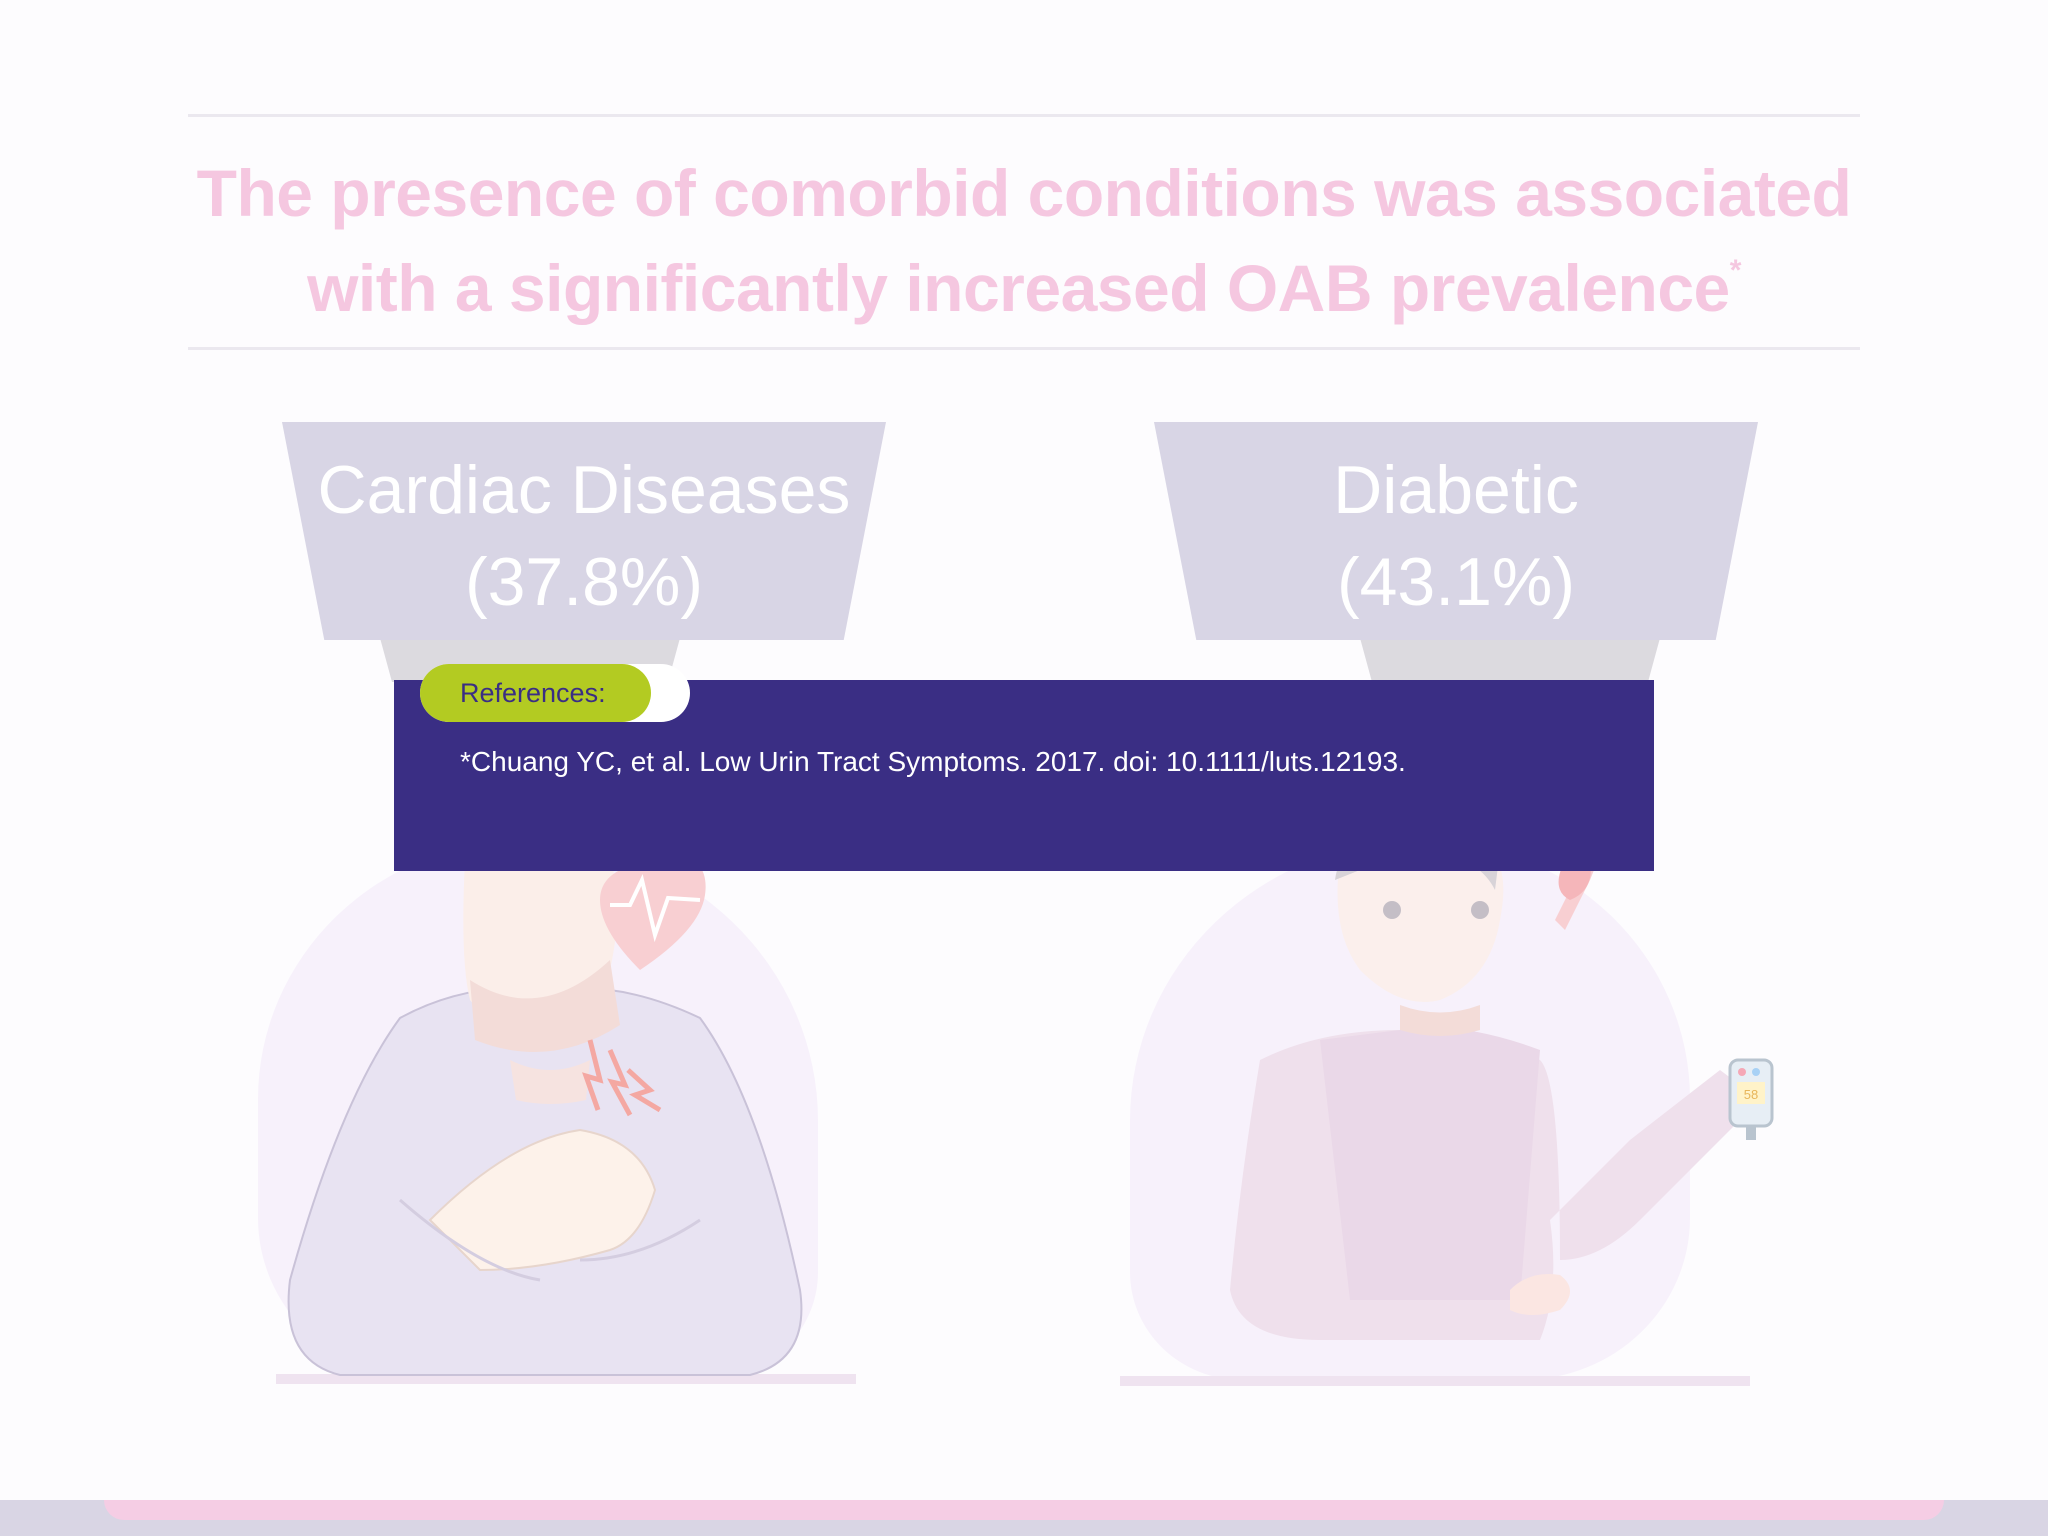 This screenshot has height=1536, width=2048. I want to click on cardiac-stat-label: Cardiac Diseases, so click(584, 490).